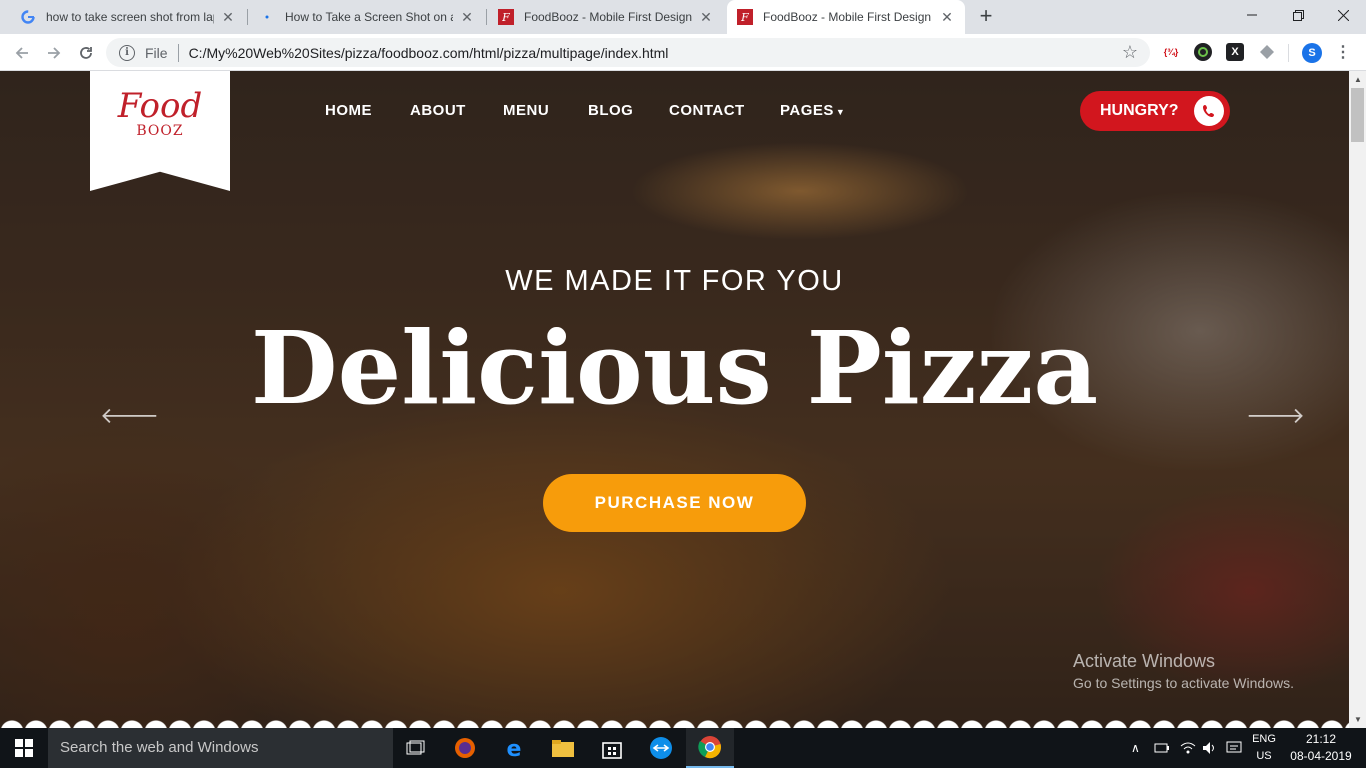 This screenshot has width=1366, height=768. What do you see at coordinates (840, 112) in the screenshot?
I see `caret-down-icon: ▼` at bounding box center [840, 112].